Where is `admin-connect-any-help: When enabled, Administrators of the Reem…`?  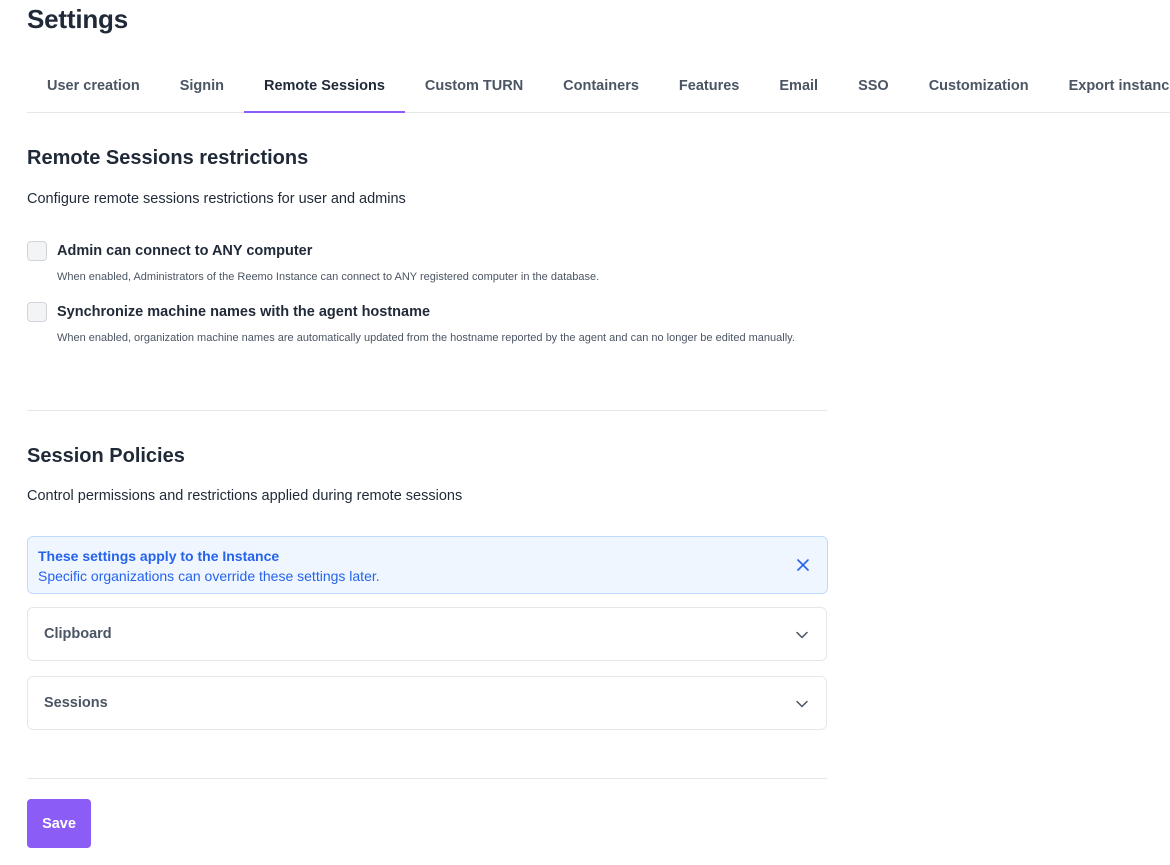
admin-connect-any-help: When enabled, Administrators of the Reem… is located at coordinates (328, 277).